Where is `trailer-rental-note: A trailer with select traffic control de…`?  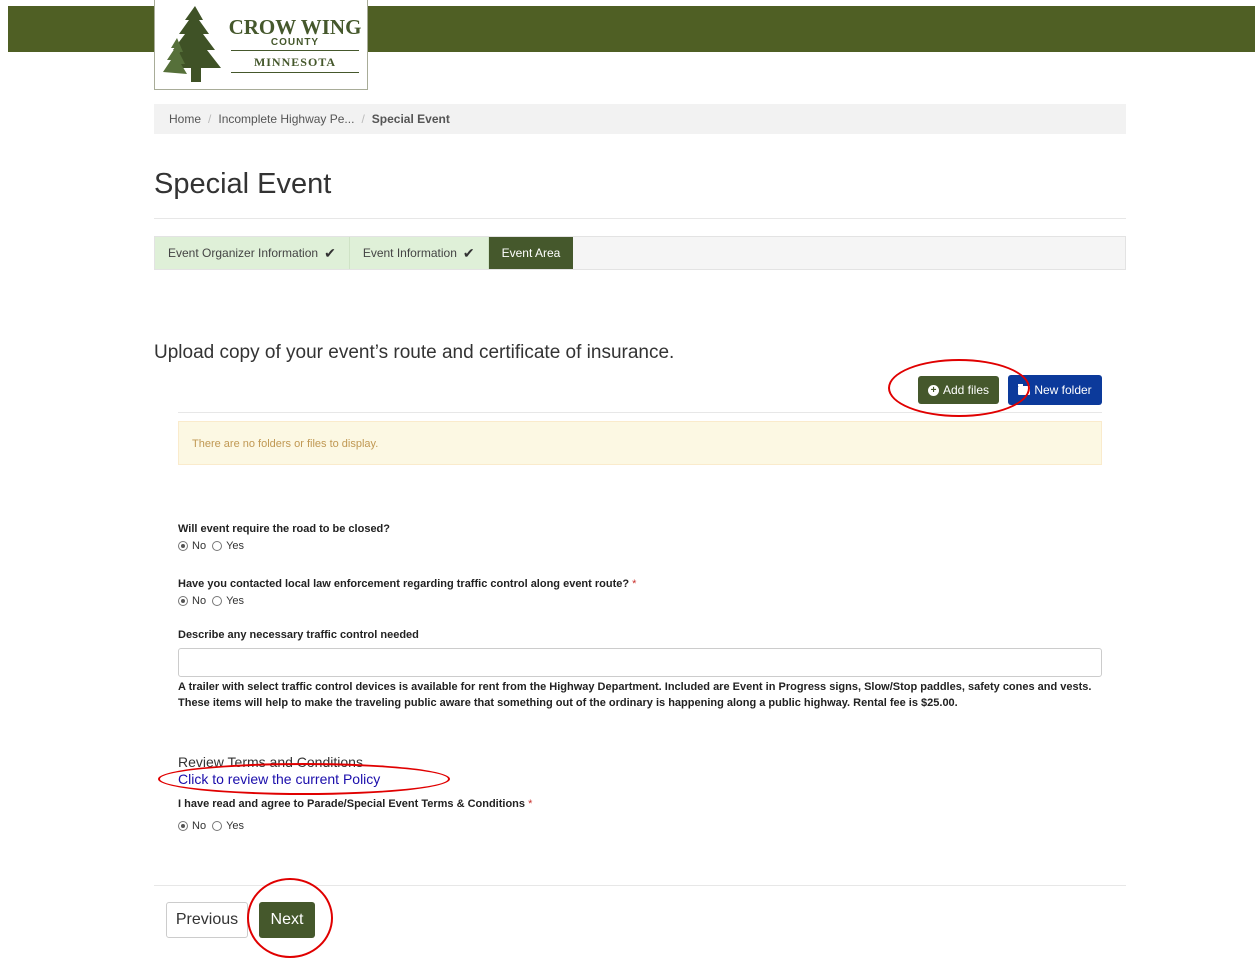 trailer-rental-note: A trailer with select traffic control de… is located at coordinates (635, 695).